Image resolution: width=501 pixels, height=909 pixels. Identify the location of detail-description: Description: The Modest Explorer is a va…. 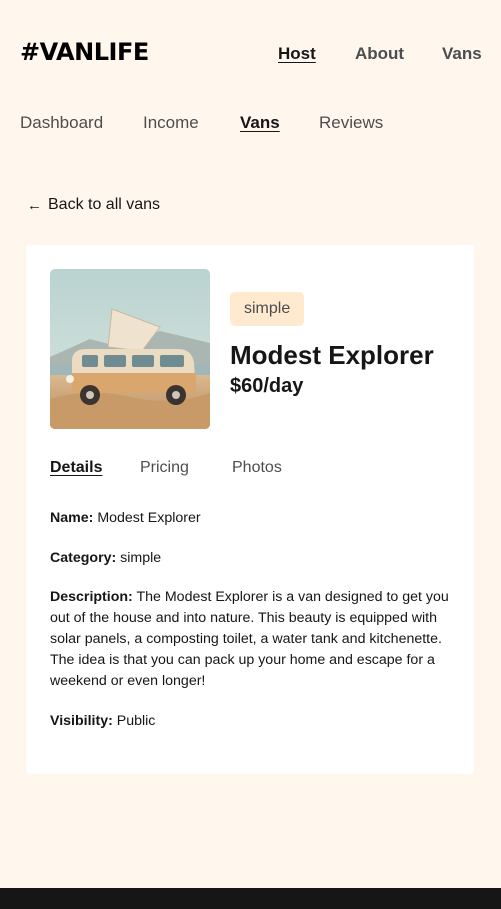
(250, 639).